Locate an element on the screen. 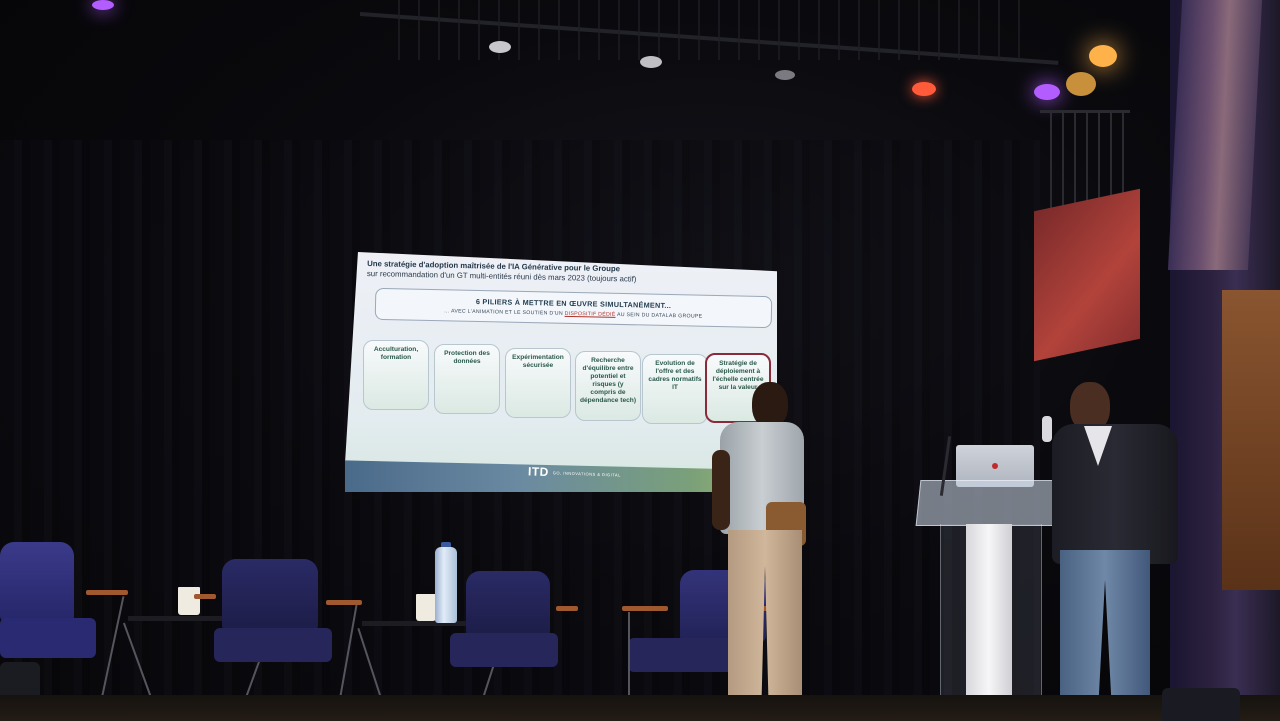 This screenshot has width=1280, height=721. lectern-column is located at coordinates (989, 622).